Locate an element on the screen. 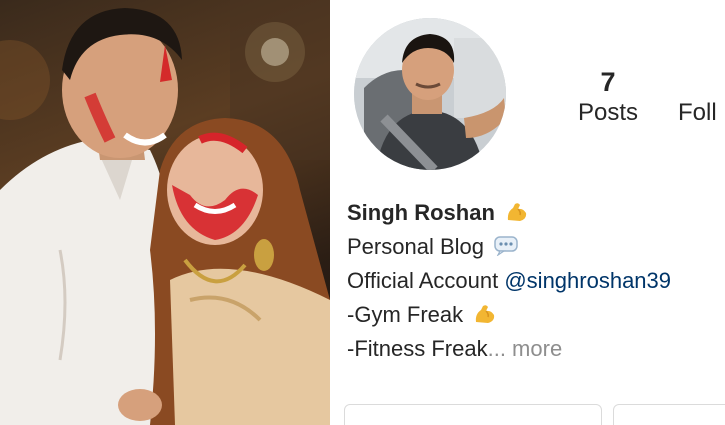  posts-stat: 7 Posts is located at coordinates (608, 97).